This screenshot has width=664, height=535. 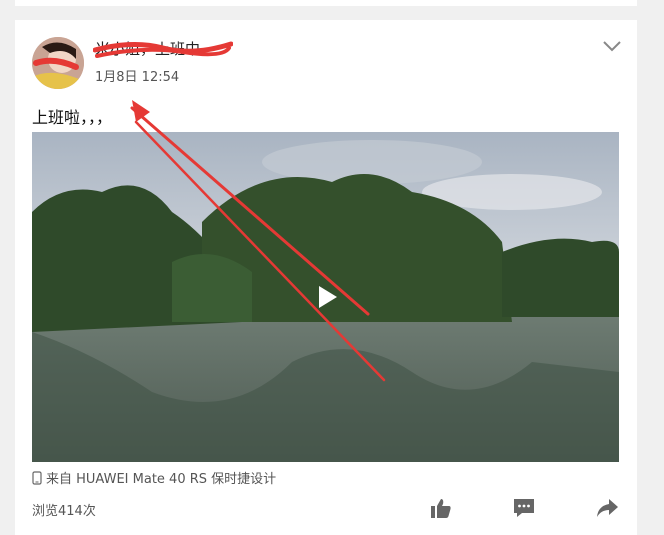 What do you see at coordinates (37, 477) in the screenshot?
I see `phone-icon` at bounding box center [37, 477].